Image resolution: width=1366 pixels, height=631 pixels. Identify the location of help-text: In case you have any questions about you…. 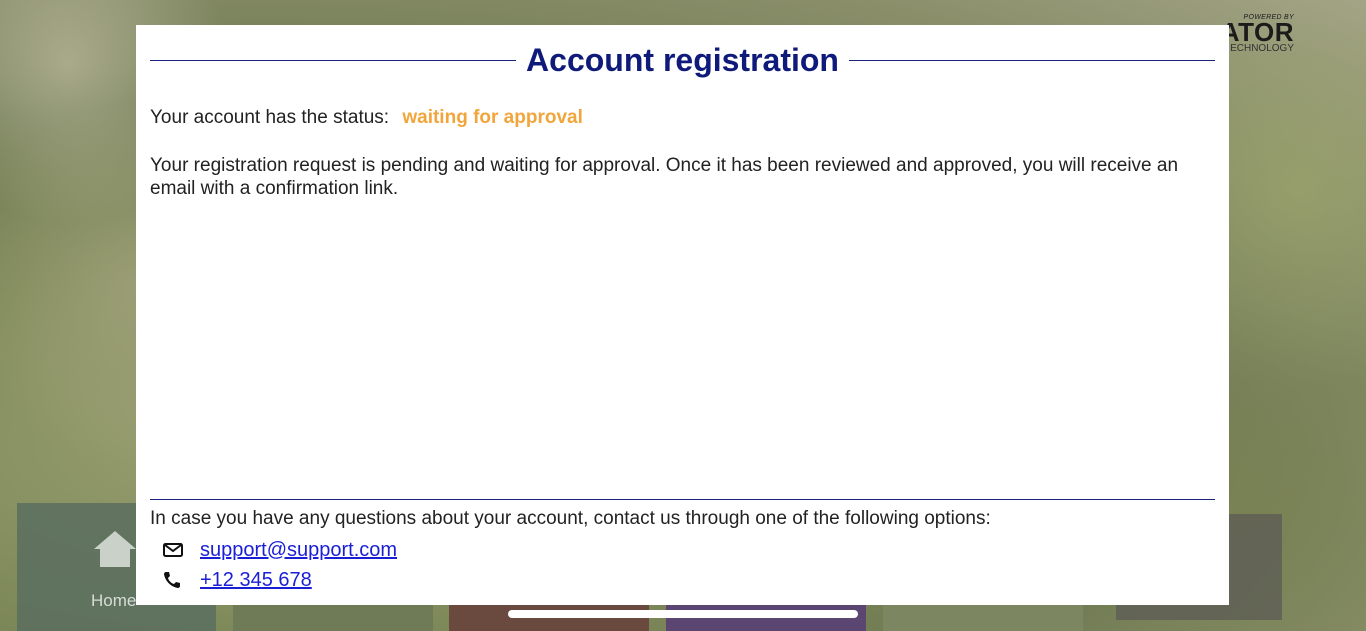
(570, 518).